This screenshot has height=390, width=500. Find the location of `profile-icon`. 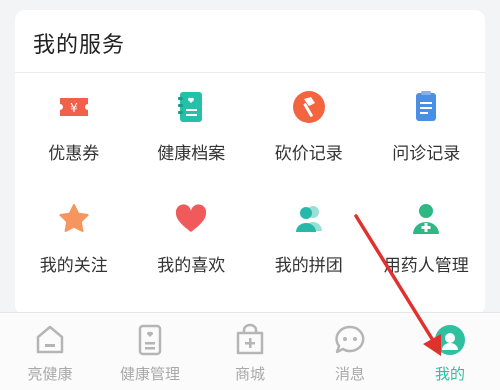

profile-icon is located at coordinates (450, 340).